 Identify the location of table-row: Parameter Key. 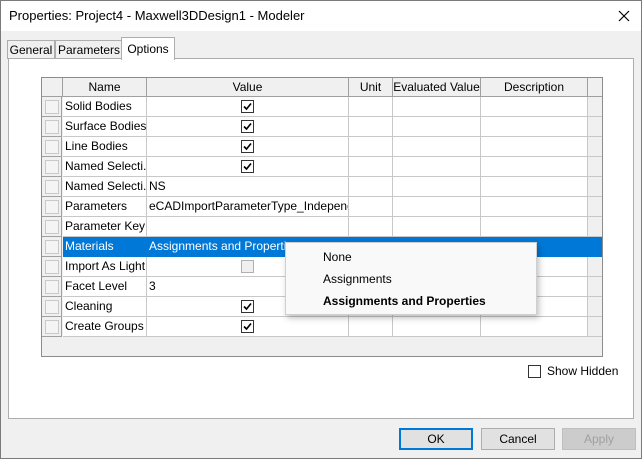
(322, 227).